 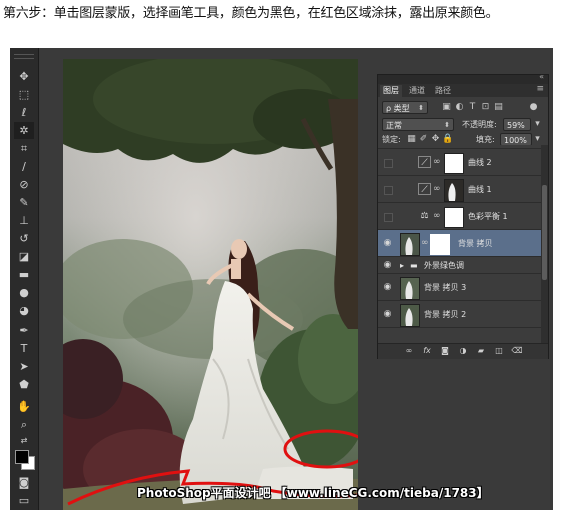 What do you see at coordinates (24, 94) in the screenshot?
I see `marquee-tool-icon: ⬚` at bounding box center [24, 94].